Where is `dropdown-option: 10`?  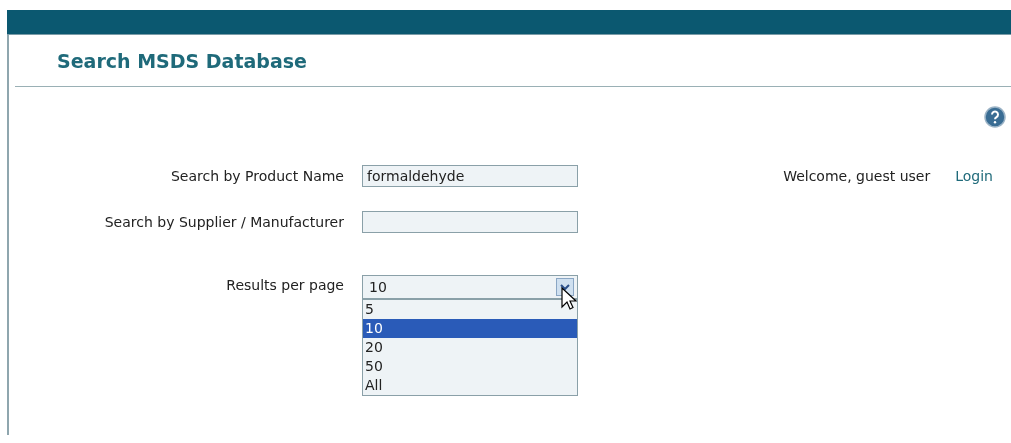 dropdown-option: 10 is located at coordinates (470, 328).